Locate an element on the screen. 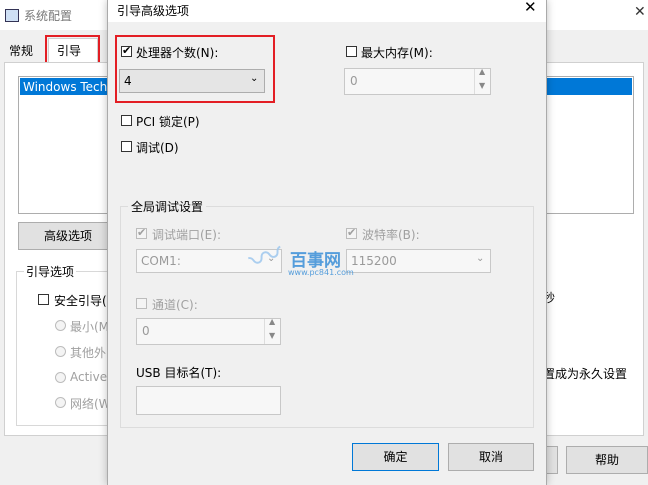 The width and height of the screenshot is (648, 485). os-list-item-label: Windows Tech is located at coordinates (65, 87).